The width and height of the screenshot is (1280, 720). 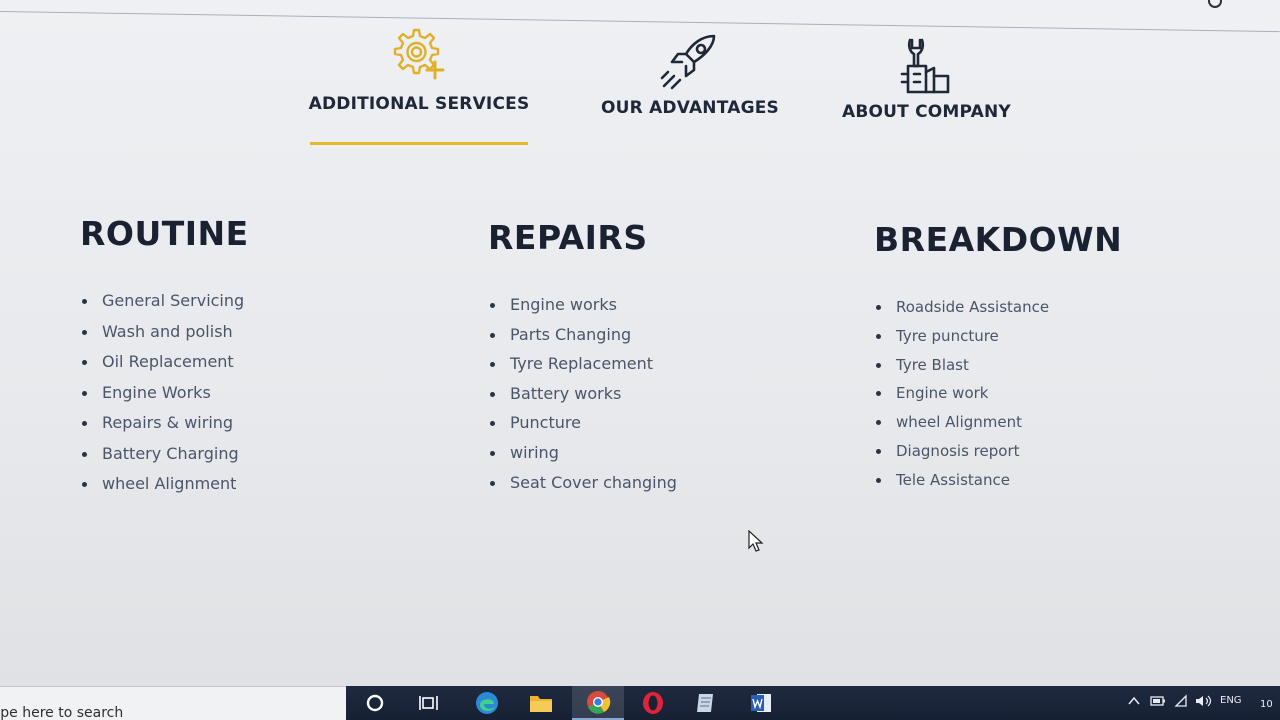 I want to click on list-item: Engine Works, so click(x=164, y=398).